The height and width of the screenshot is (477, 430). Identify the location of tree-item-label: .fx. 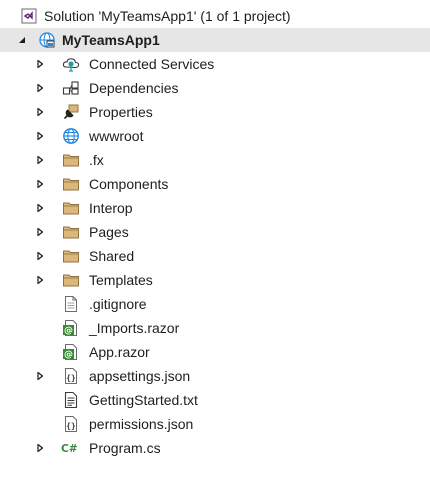
(96, 160).